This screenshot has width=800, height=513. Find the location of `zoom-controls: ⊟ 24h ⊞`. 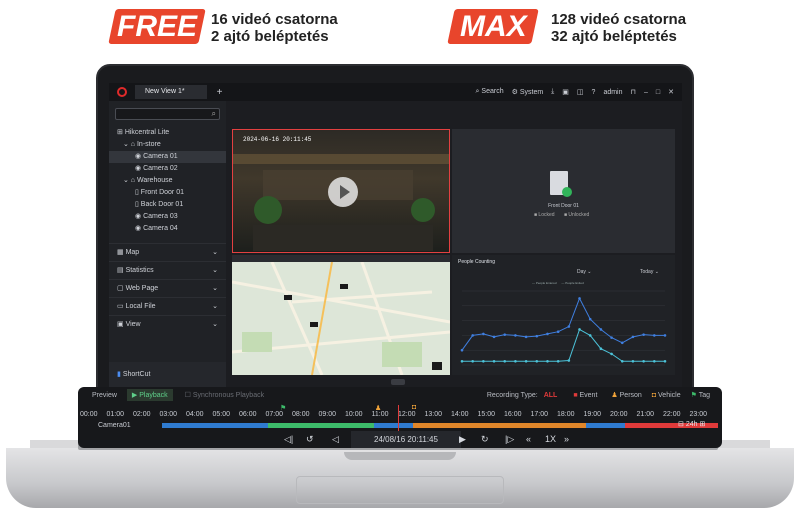

zoom-controls: ⊟ 24h ⊞ is located at coordinates (691, 424).